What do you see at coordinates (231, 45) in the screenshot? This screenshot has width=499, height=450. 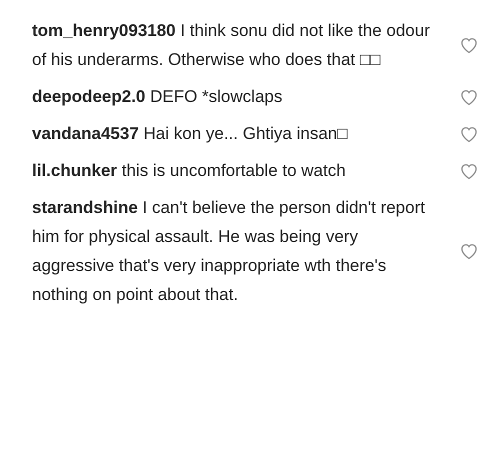 I see `comment-text: tom_henry093180 I think sonu did not like the odour of his underarms. Otherwise who does that □□` at bounding box center [231, 45].